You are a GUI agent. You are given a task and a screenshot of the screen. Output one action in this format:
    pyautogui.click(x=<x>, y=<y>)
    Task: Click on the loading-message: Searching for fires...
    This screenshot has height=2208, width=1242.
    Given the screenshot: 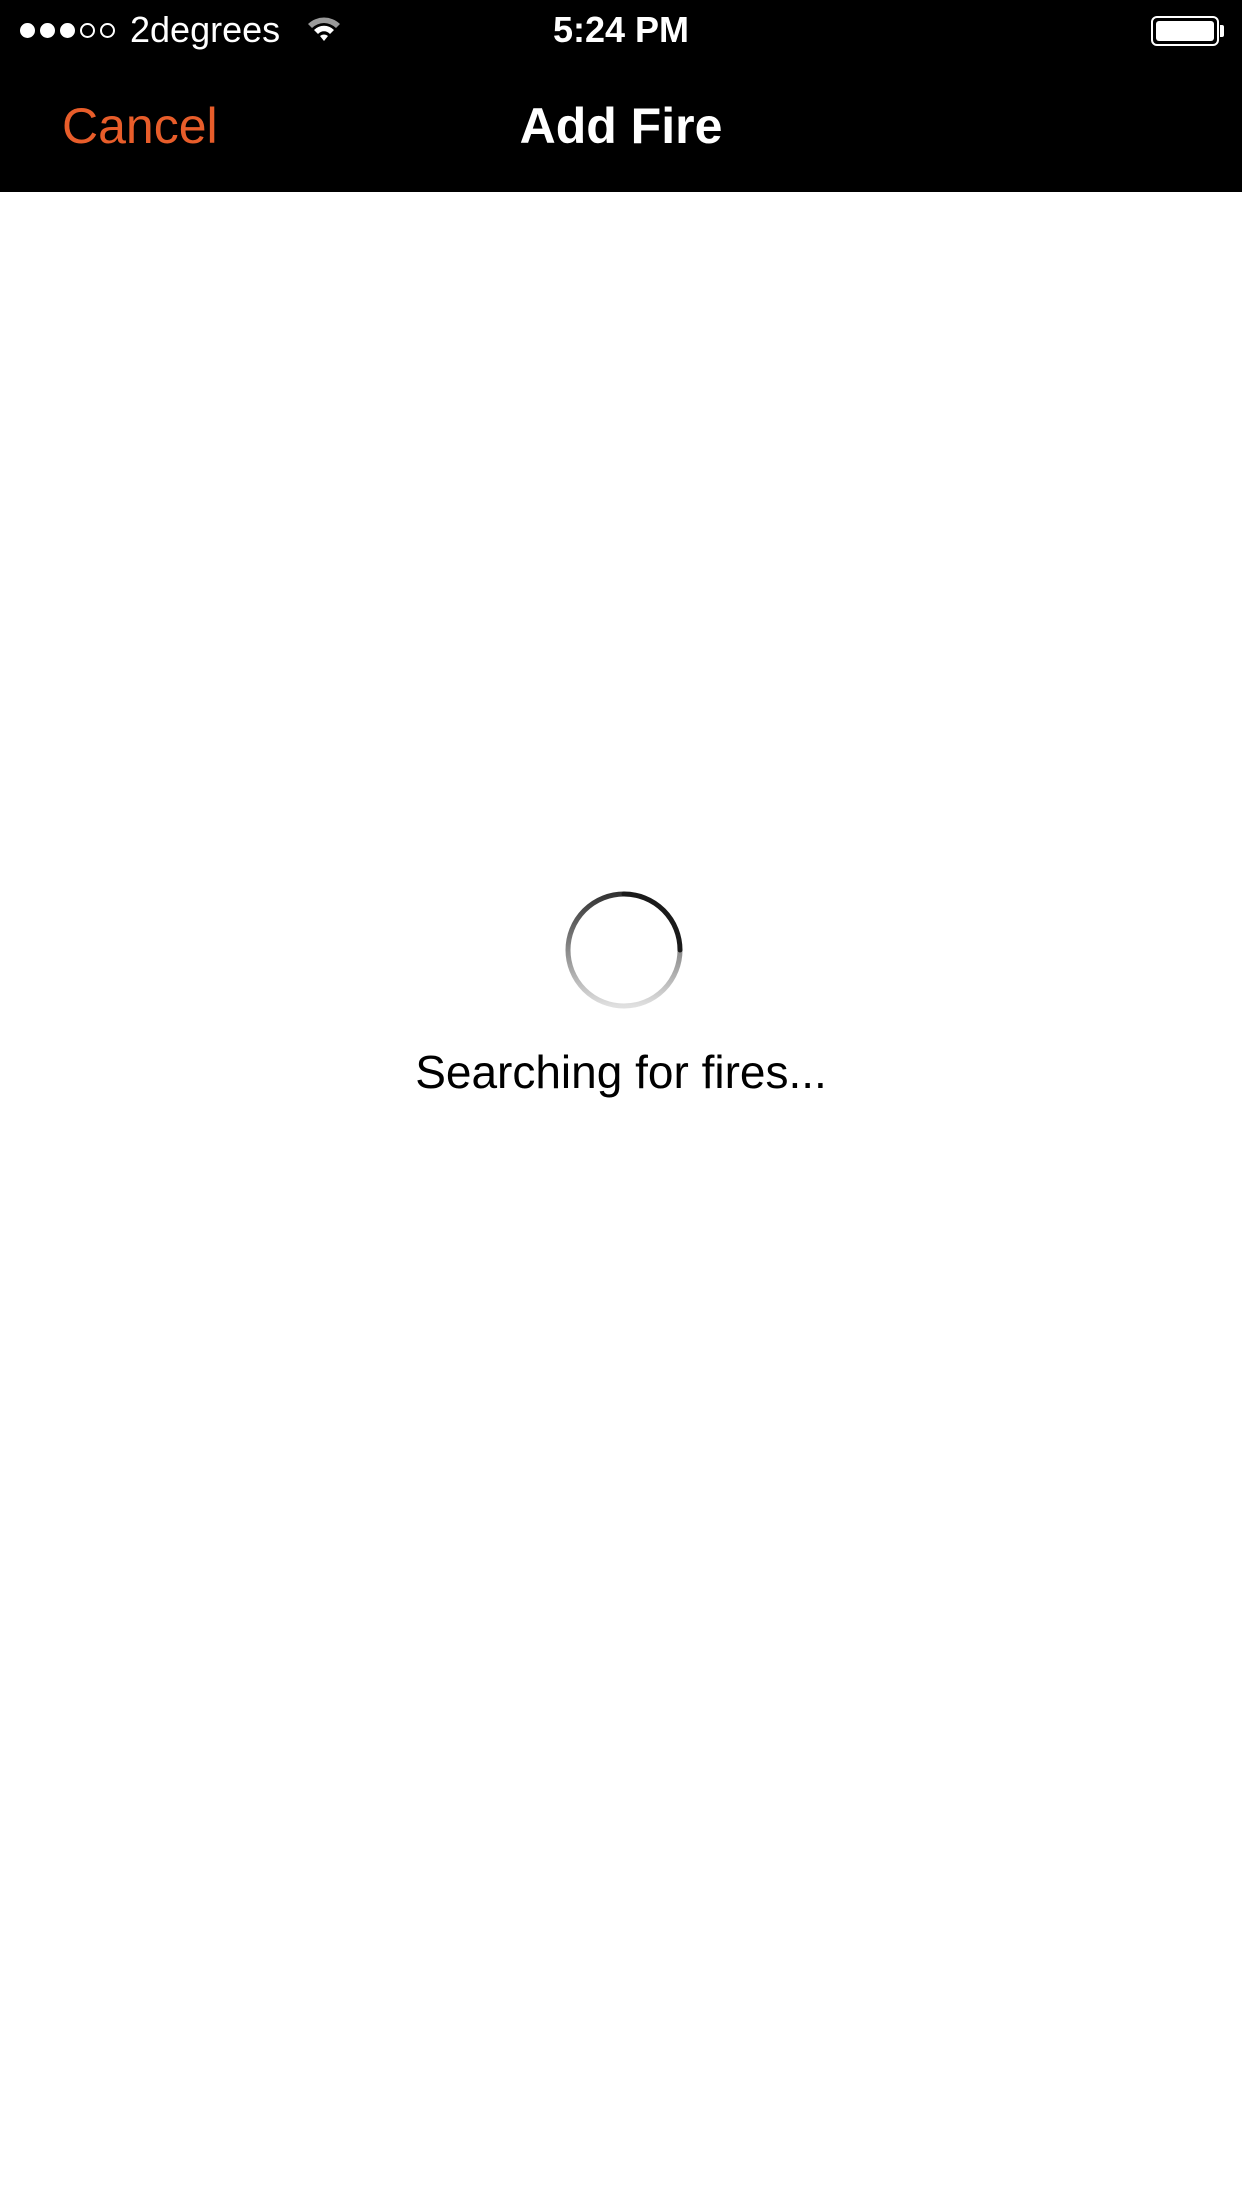 What is the action you would take?
    pyautogui.click(x=621, y=1072)
    